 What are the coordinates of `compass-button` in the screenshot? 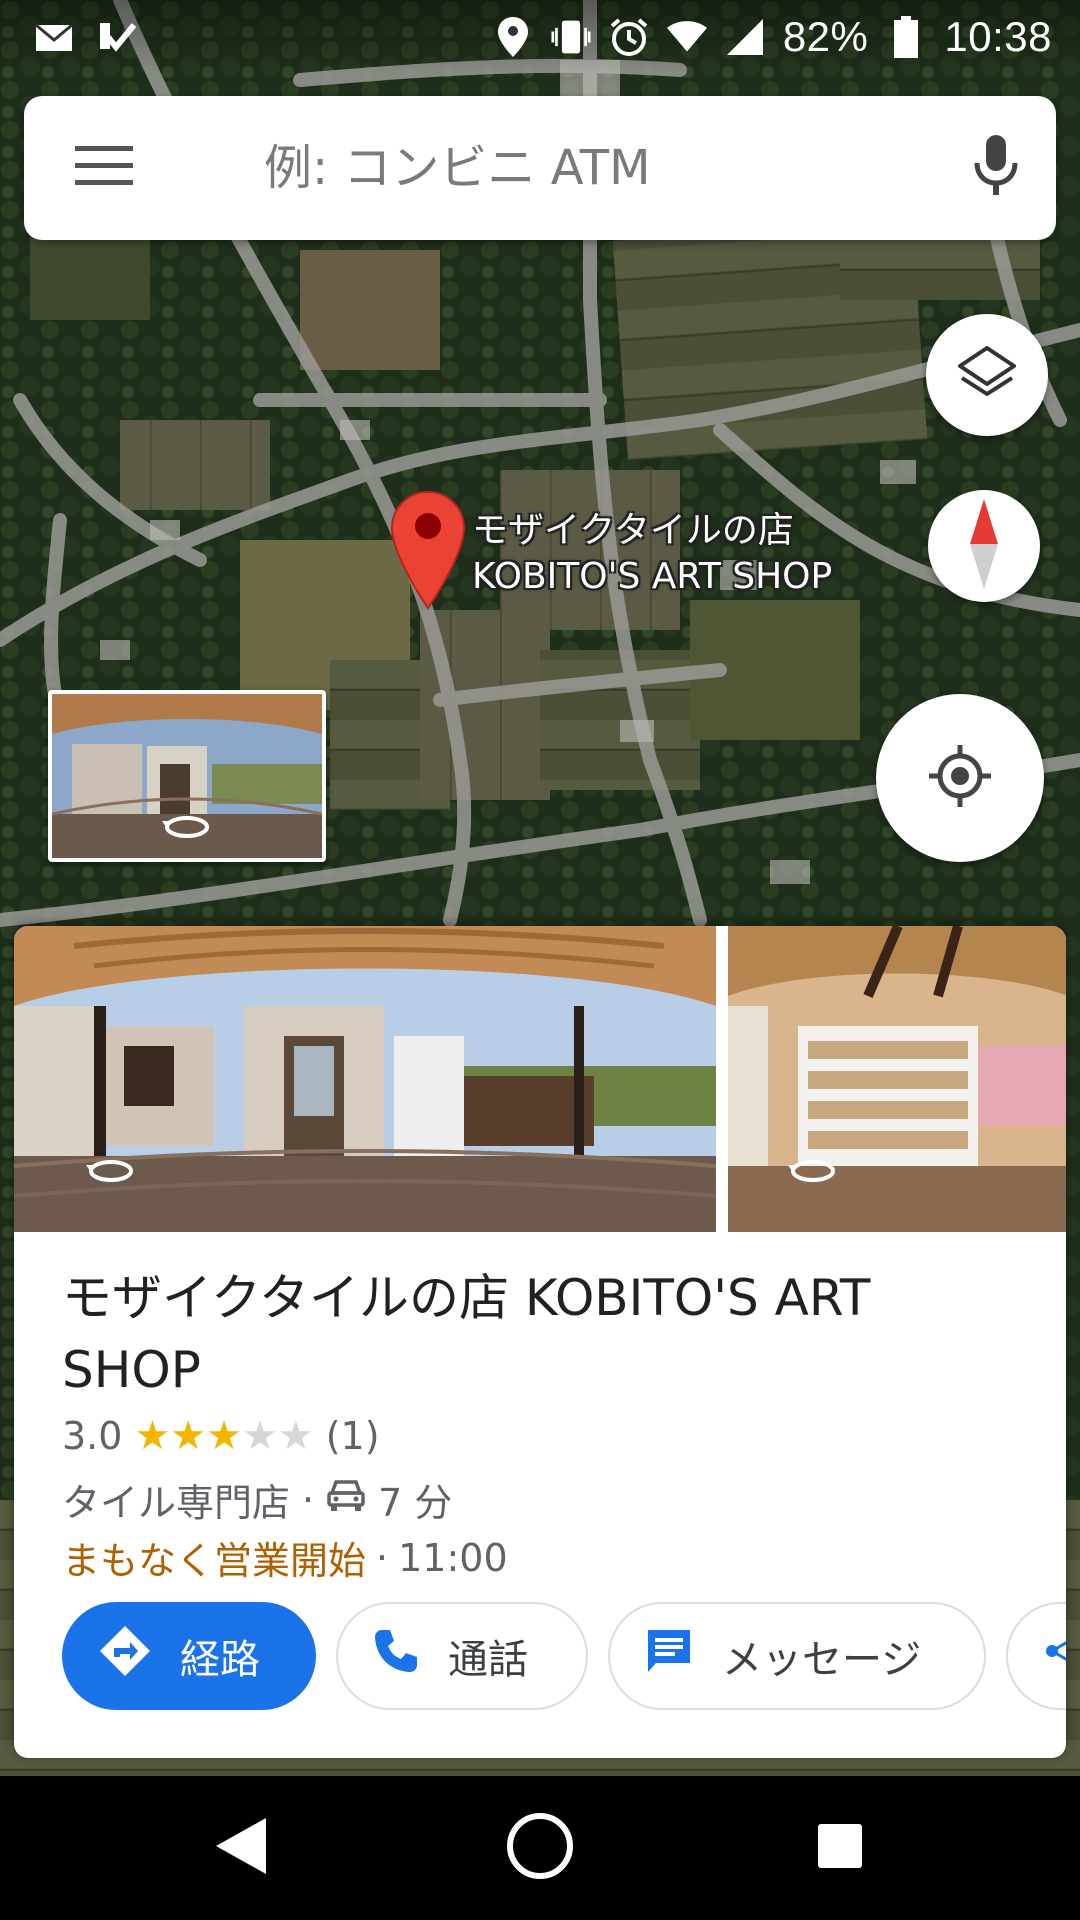 It's located at (984, 546).